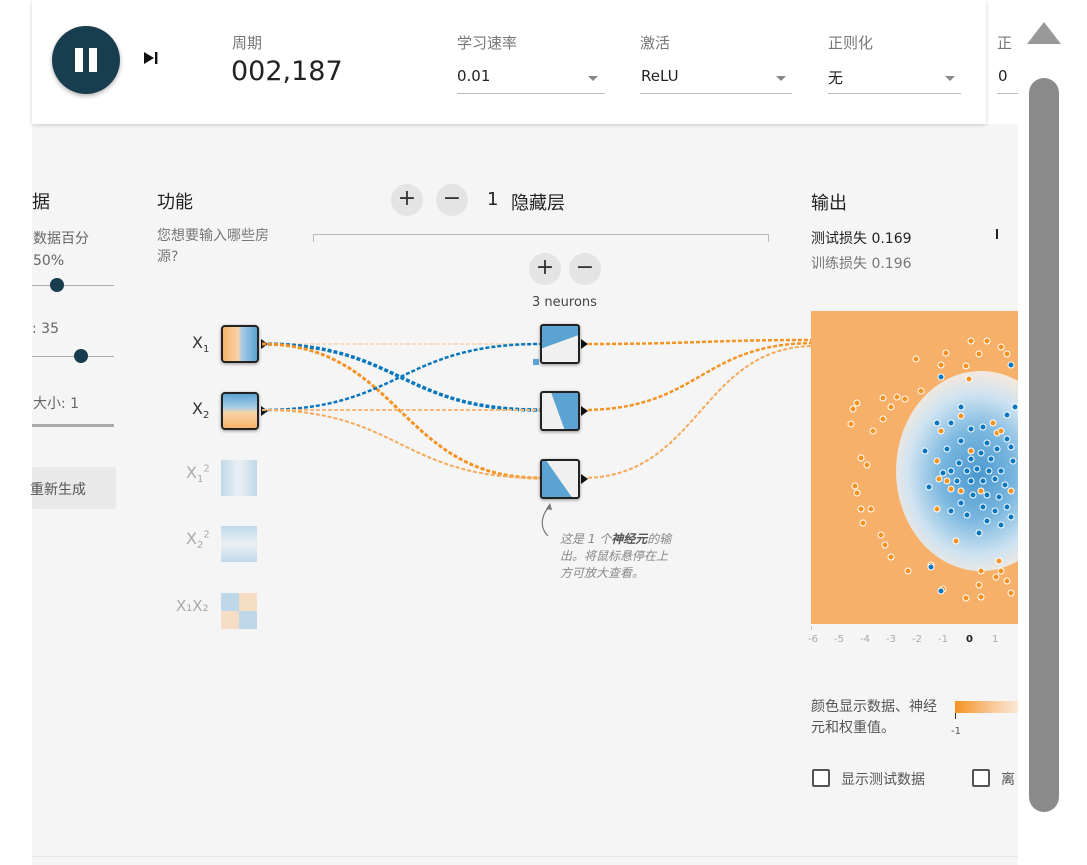 Image resolution: width=1087 pixels, height=865 pixels. What do you see at coordinates (894, 78) in the screenshot?
I see `regularization-select: 无` at bounding box center [894, 78].